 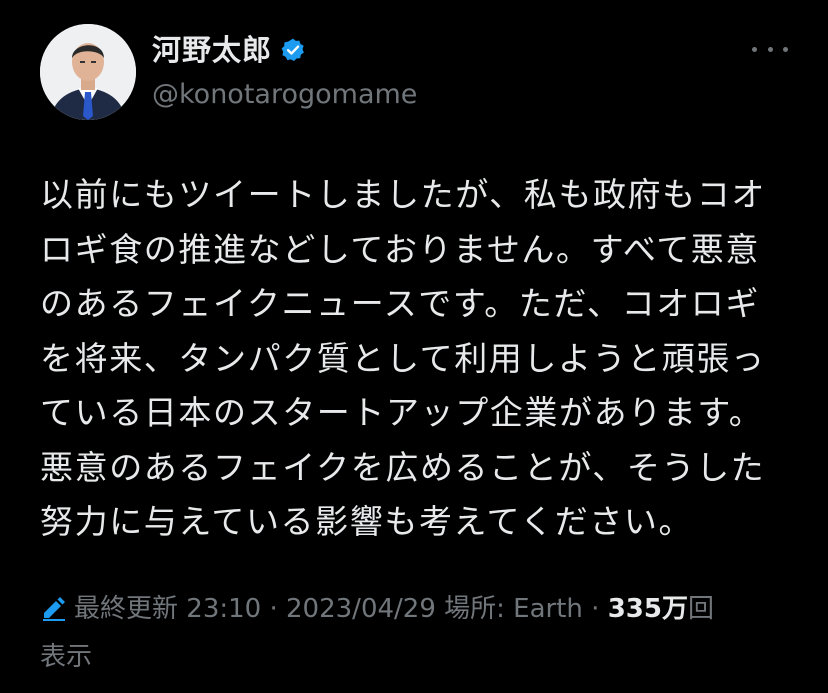 What do you see at coordinates (284, 95) in the screenshot?
I see `handle: @konotarogomame` at bounding box center [284, 95].